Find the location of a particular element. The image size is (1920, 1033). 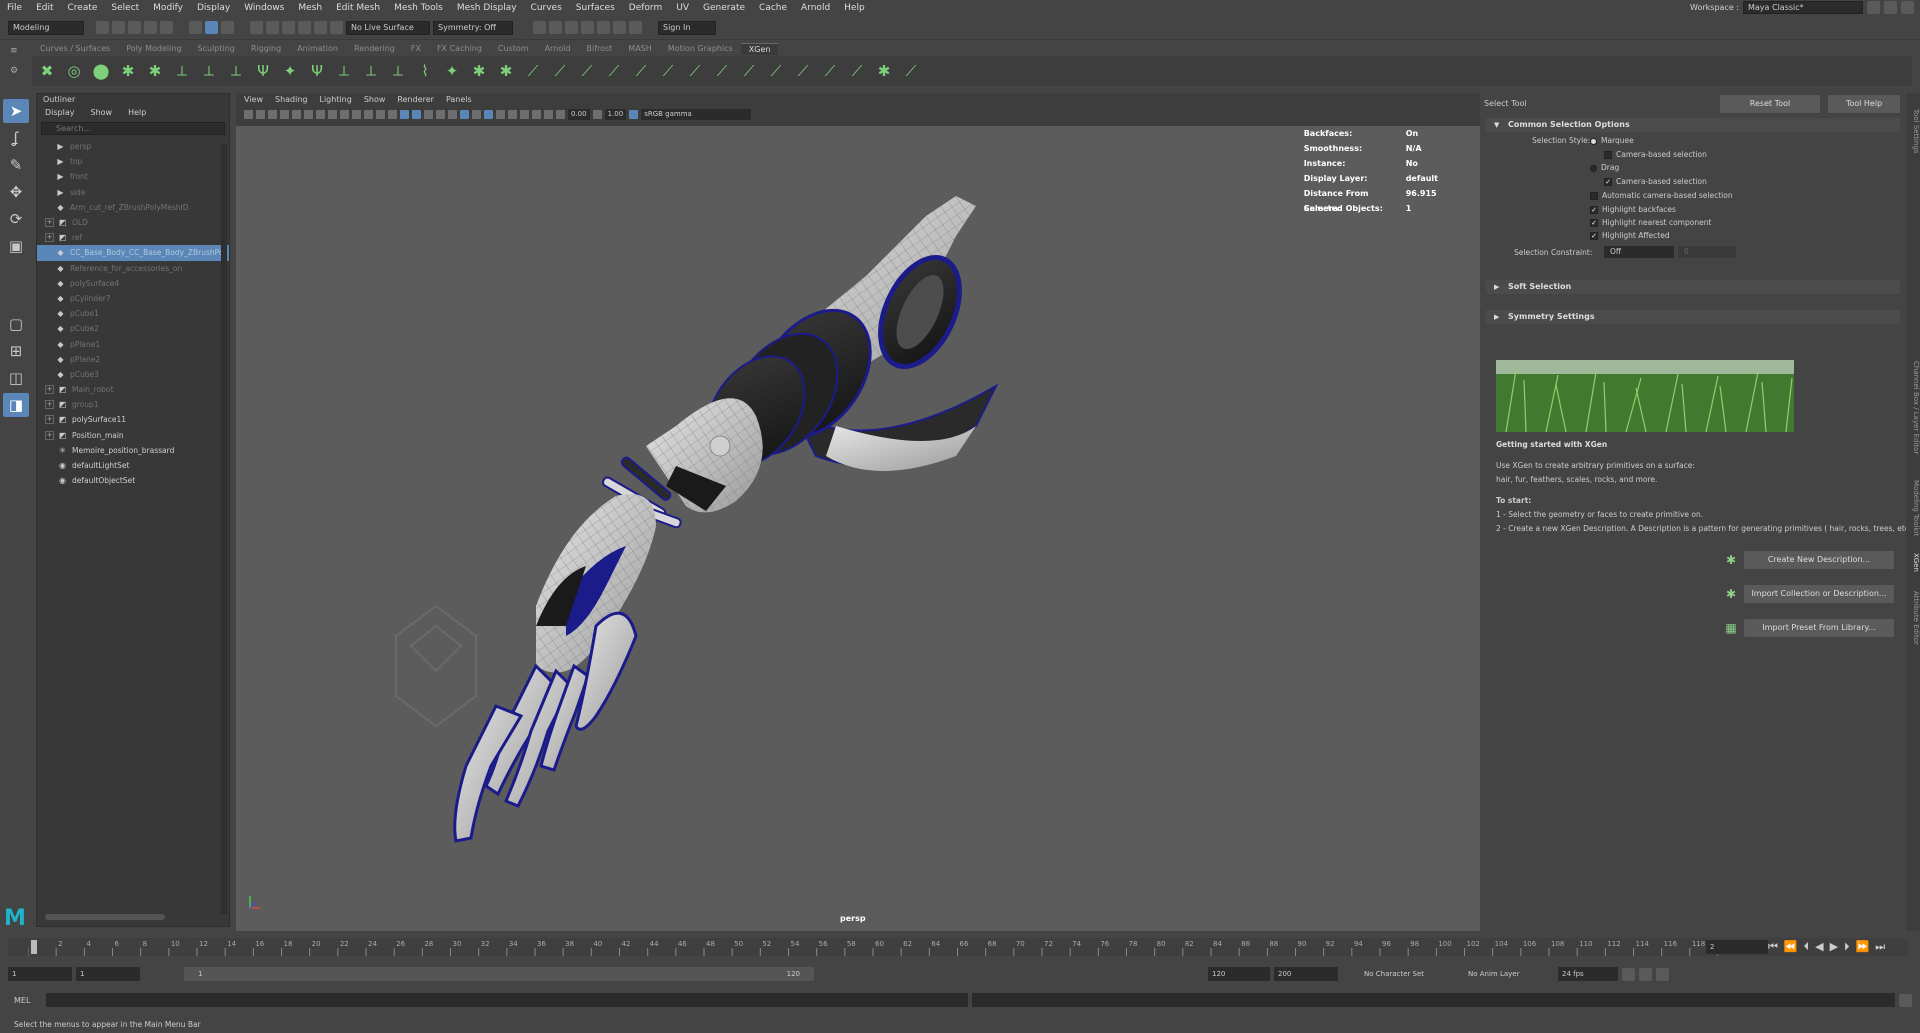

outliner-item: + ◩ polySurface11 is located at coordinates (133, 419).